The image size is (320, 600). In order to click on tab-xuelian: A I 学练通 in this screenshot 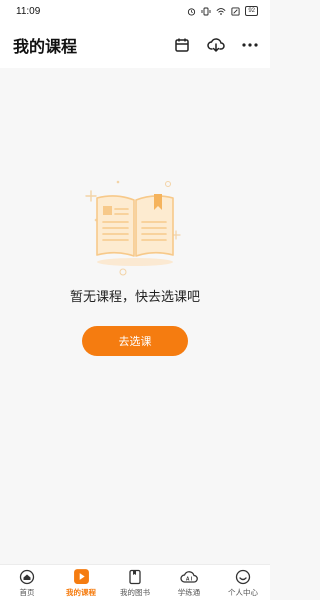, I will do `click(189, 583)`.